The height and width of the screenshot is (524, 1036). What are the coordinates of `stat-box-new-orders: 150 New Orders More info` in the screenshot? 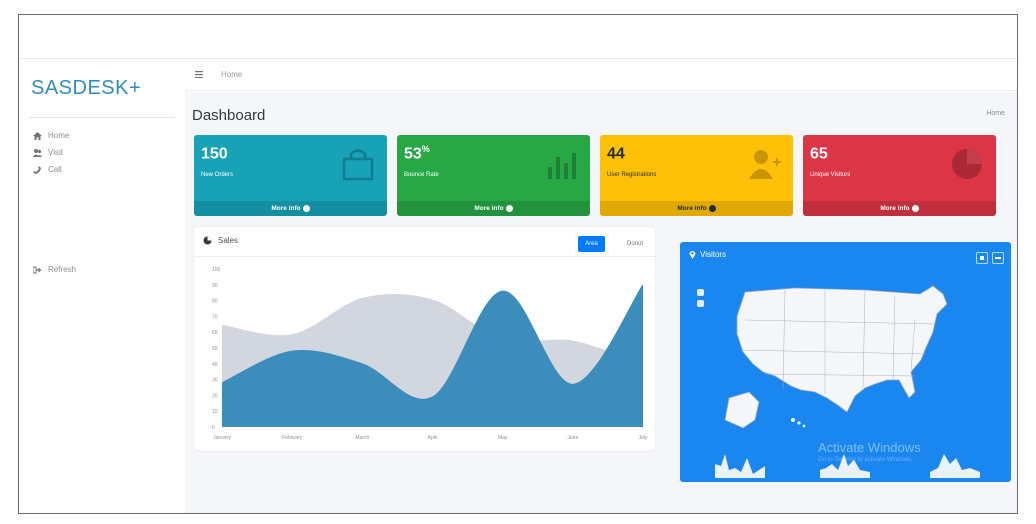 It's located at (290, 175).